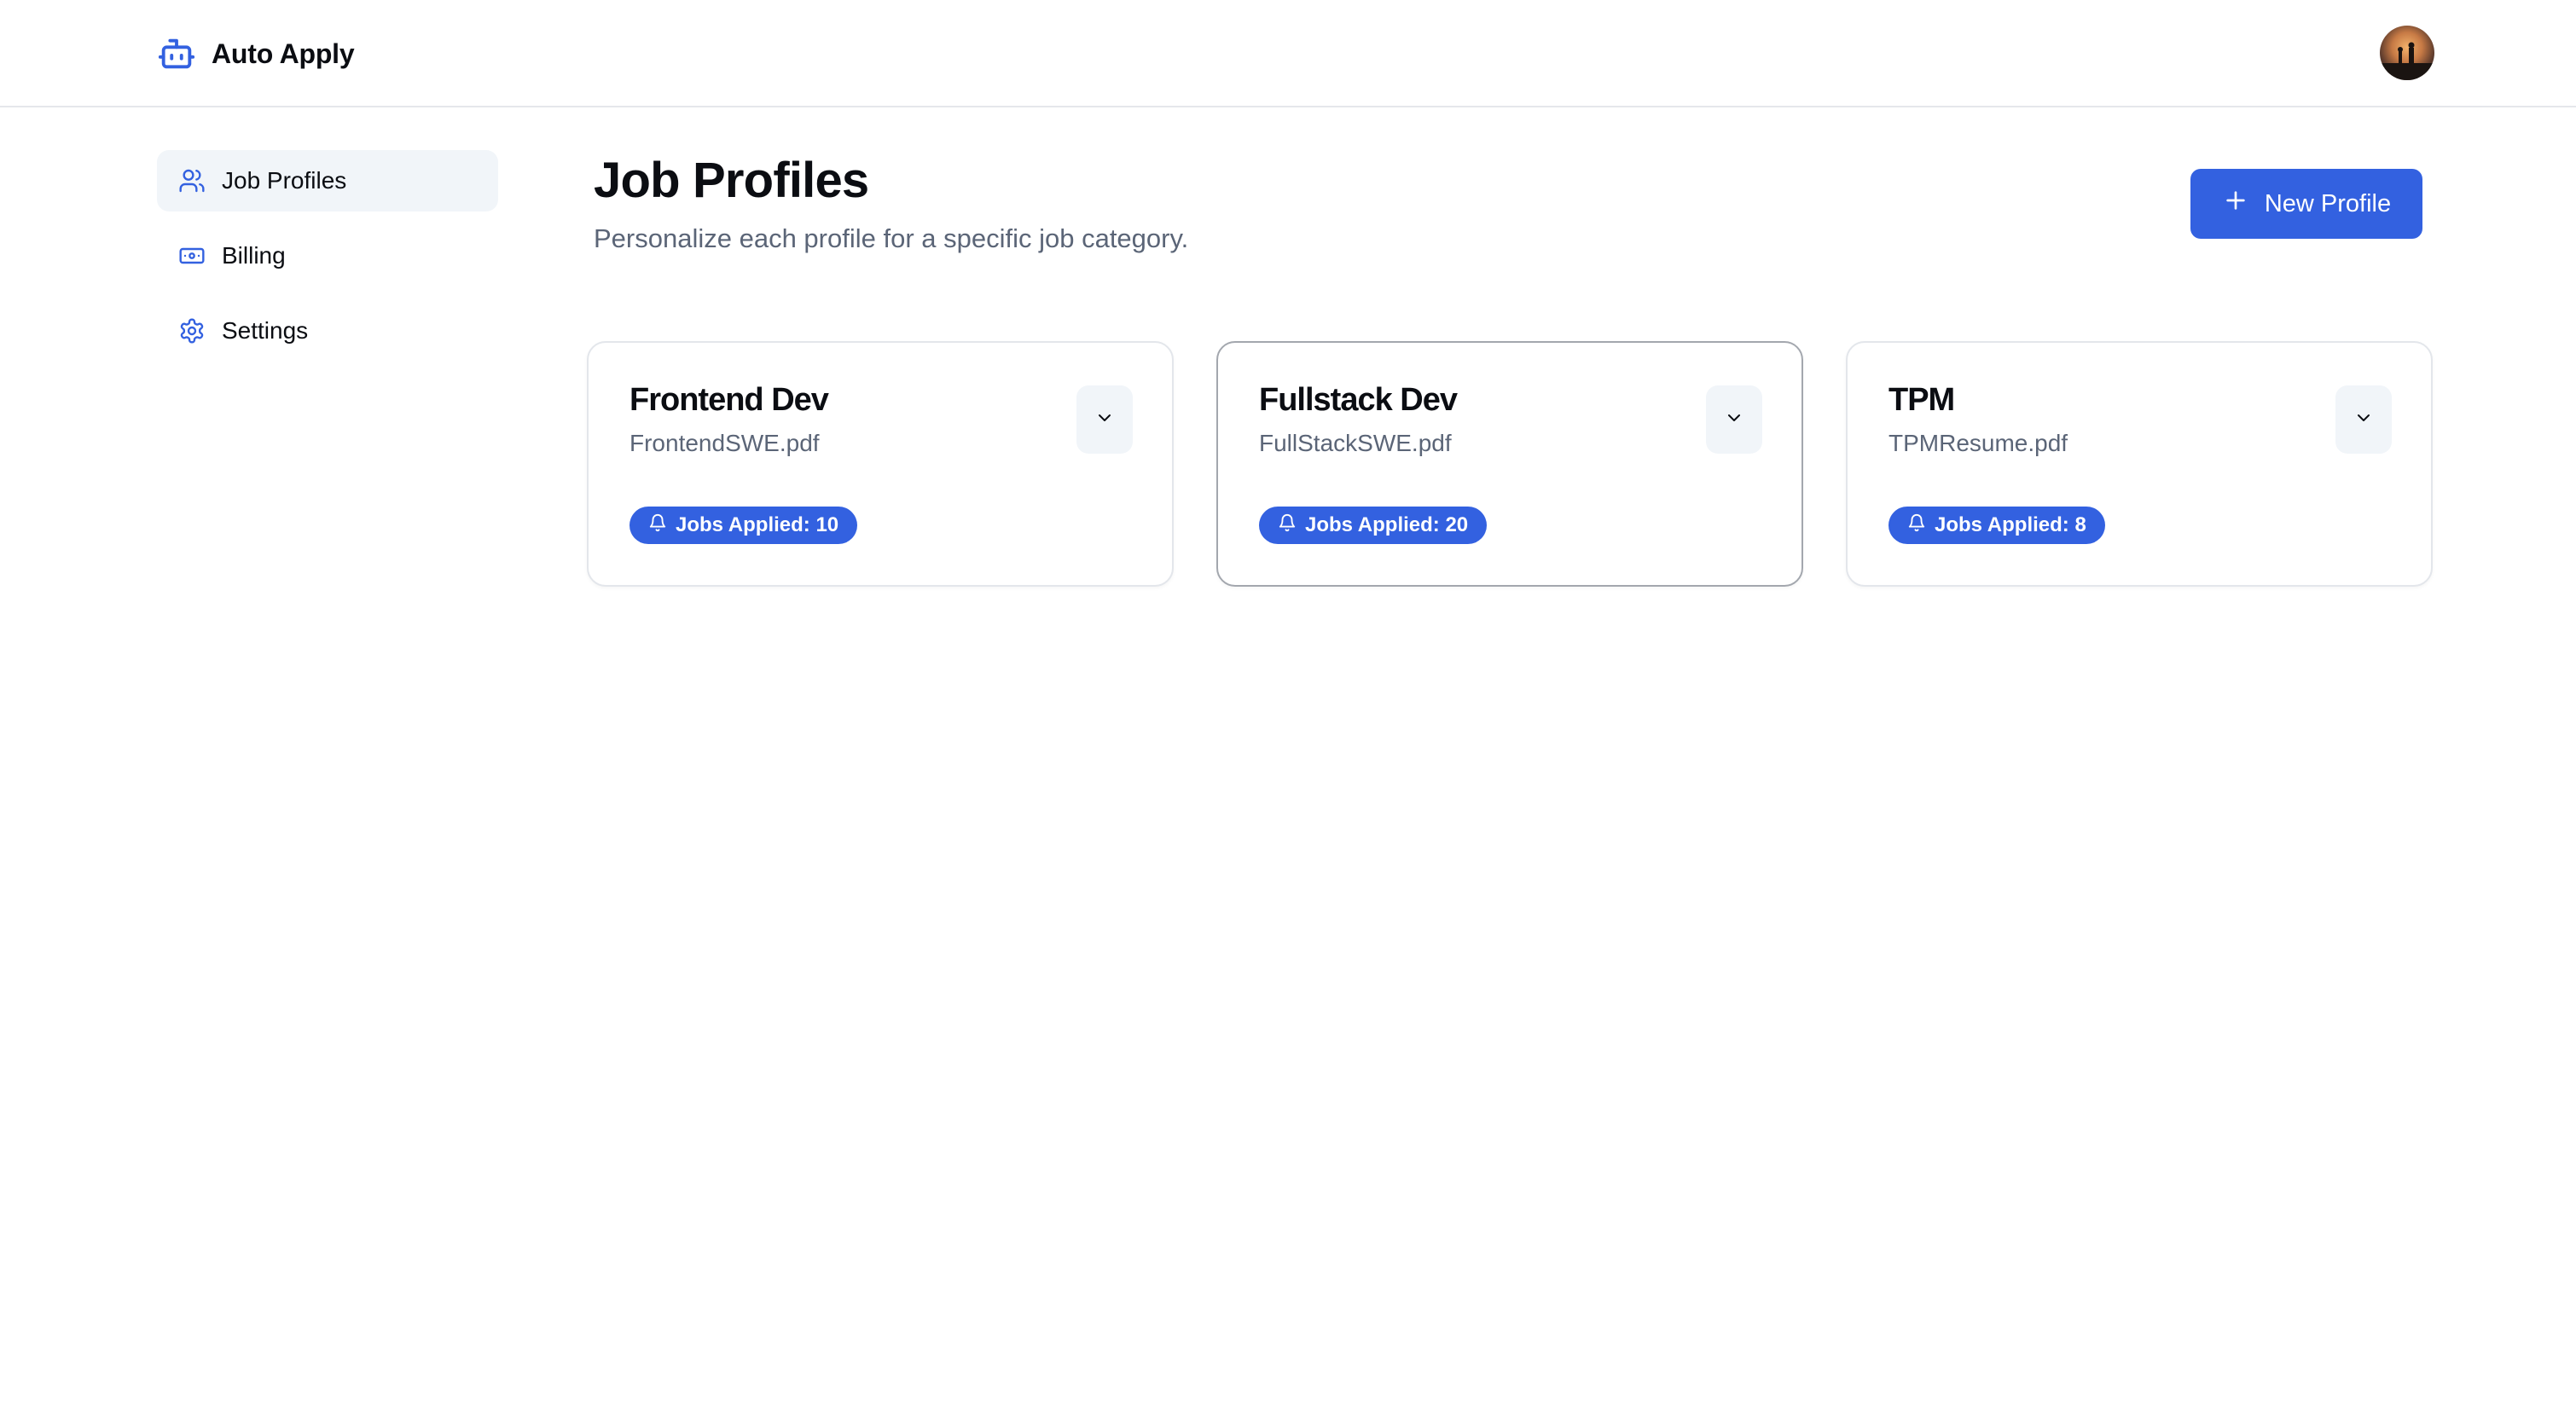 The width and height of the screenshot is (2576, 1413). I want to click on new-profile-button: New Profile, so click(2306, 204).